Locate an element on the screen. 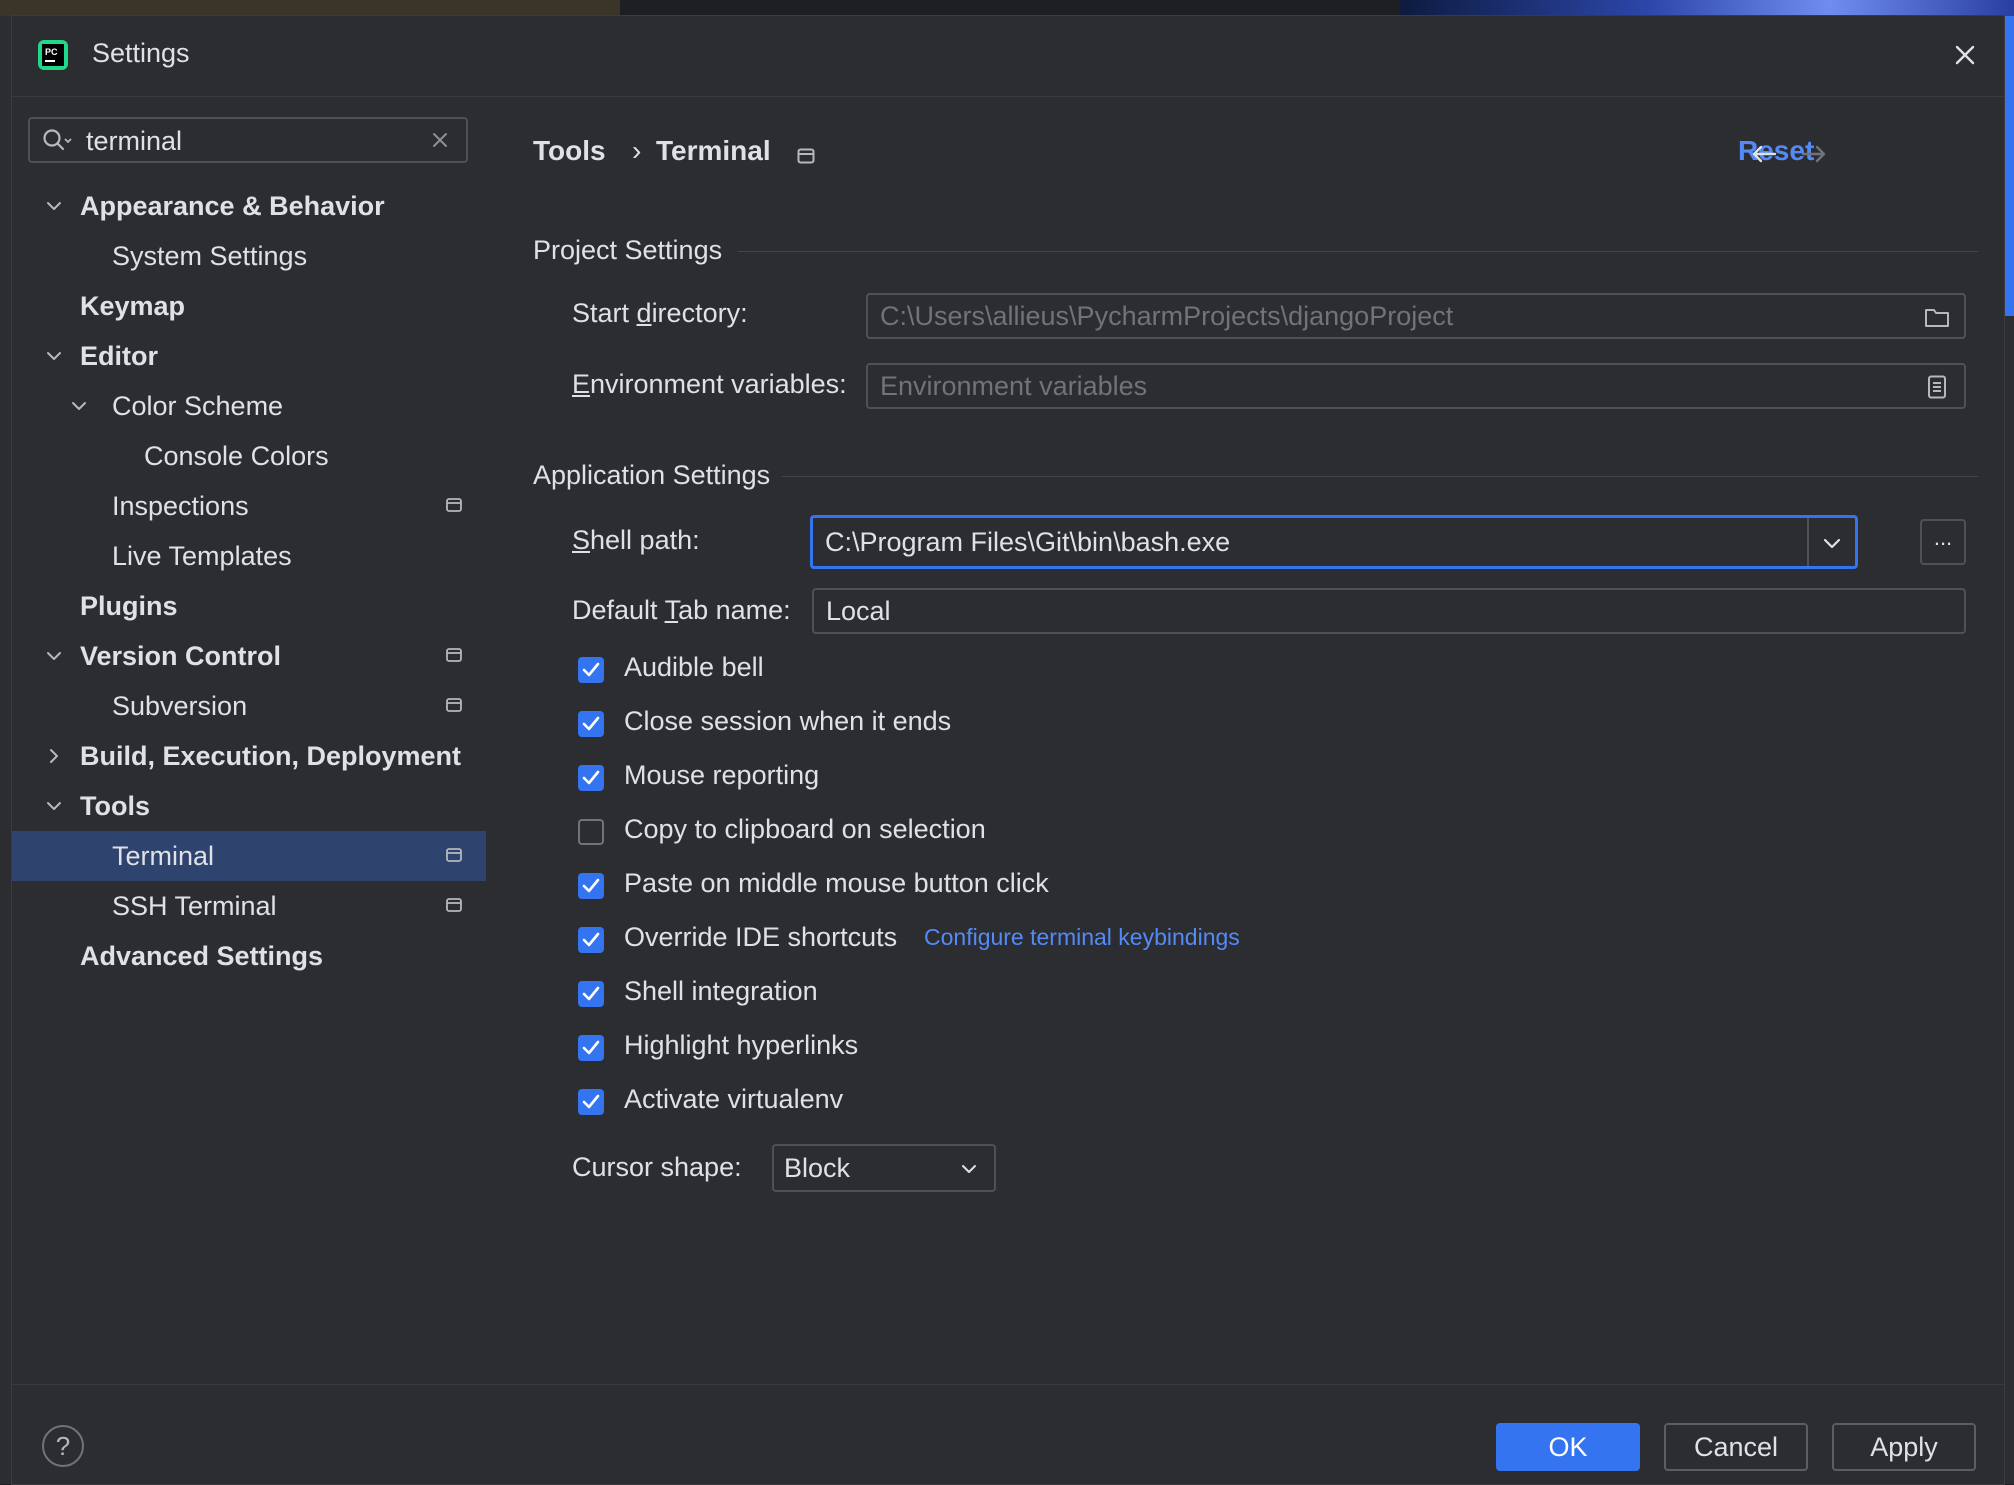  sidebar-item-color-scheme: Color Scheme is located at coordinates (249, 406).